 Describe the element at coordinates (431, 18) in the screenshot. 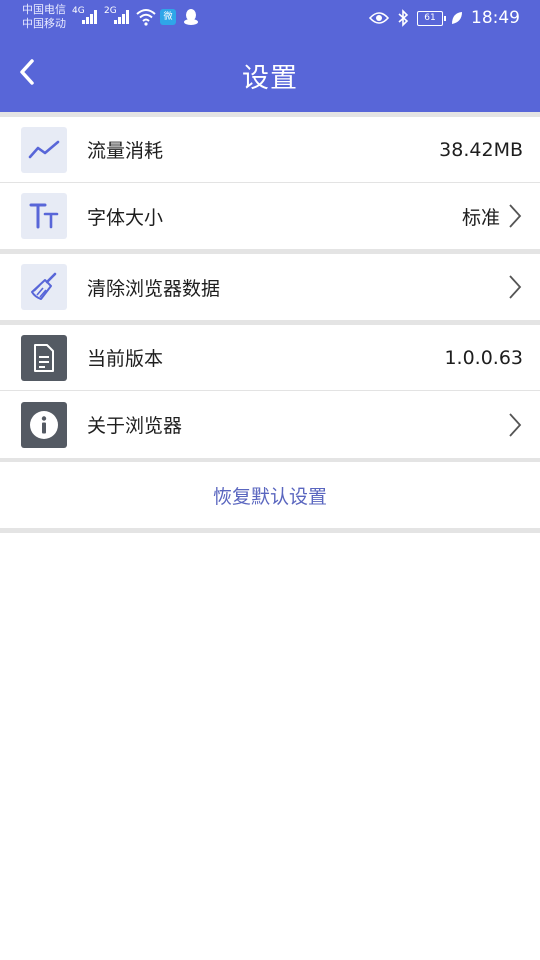

I see `battery-icon: 61` at that location.